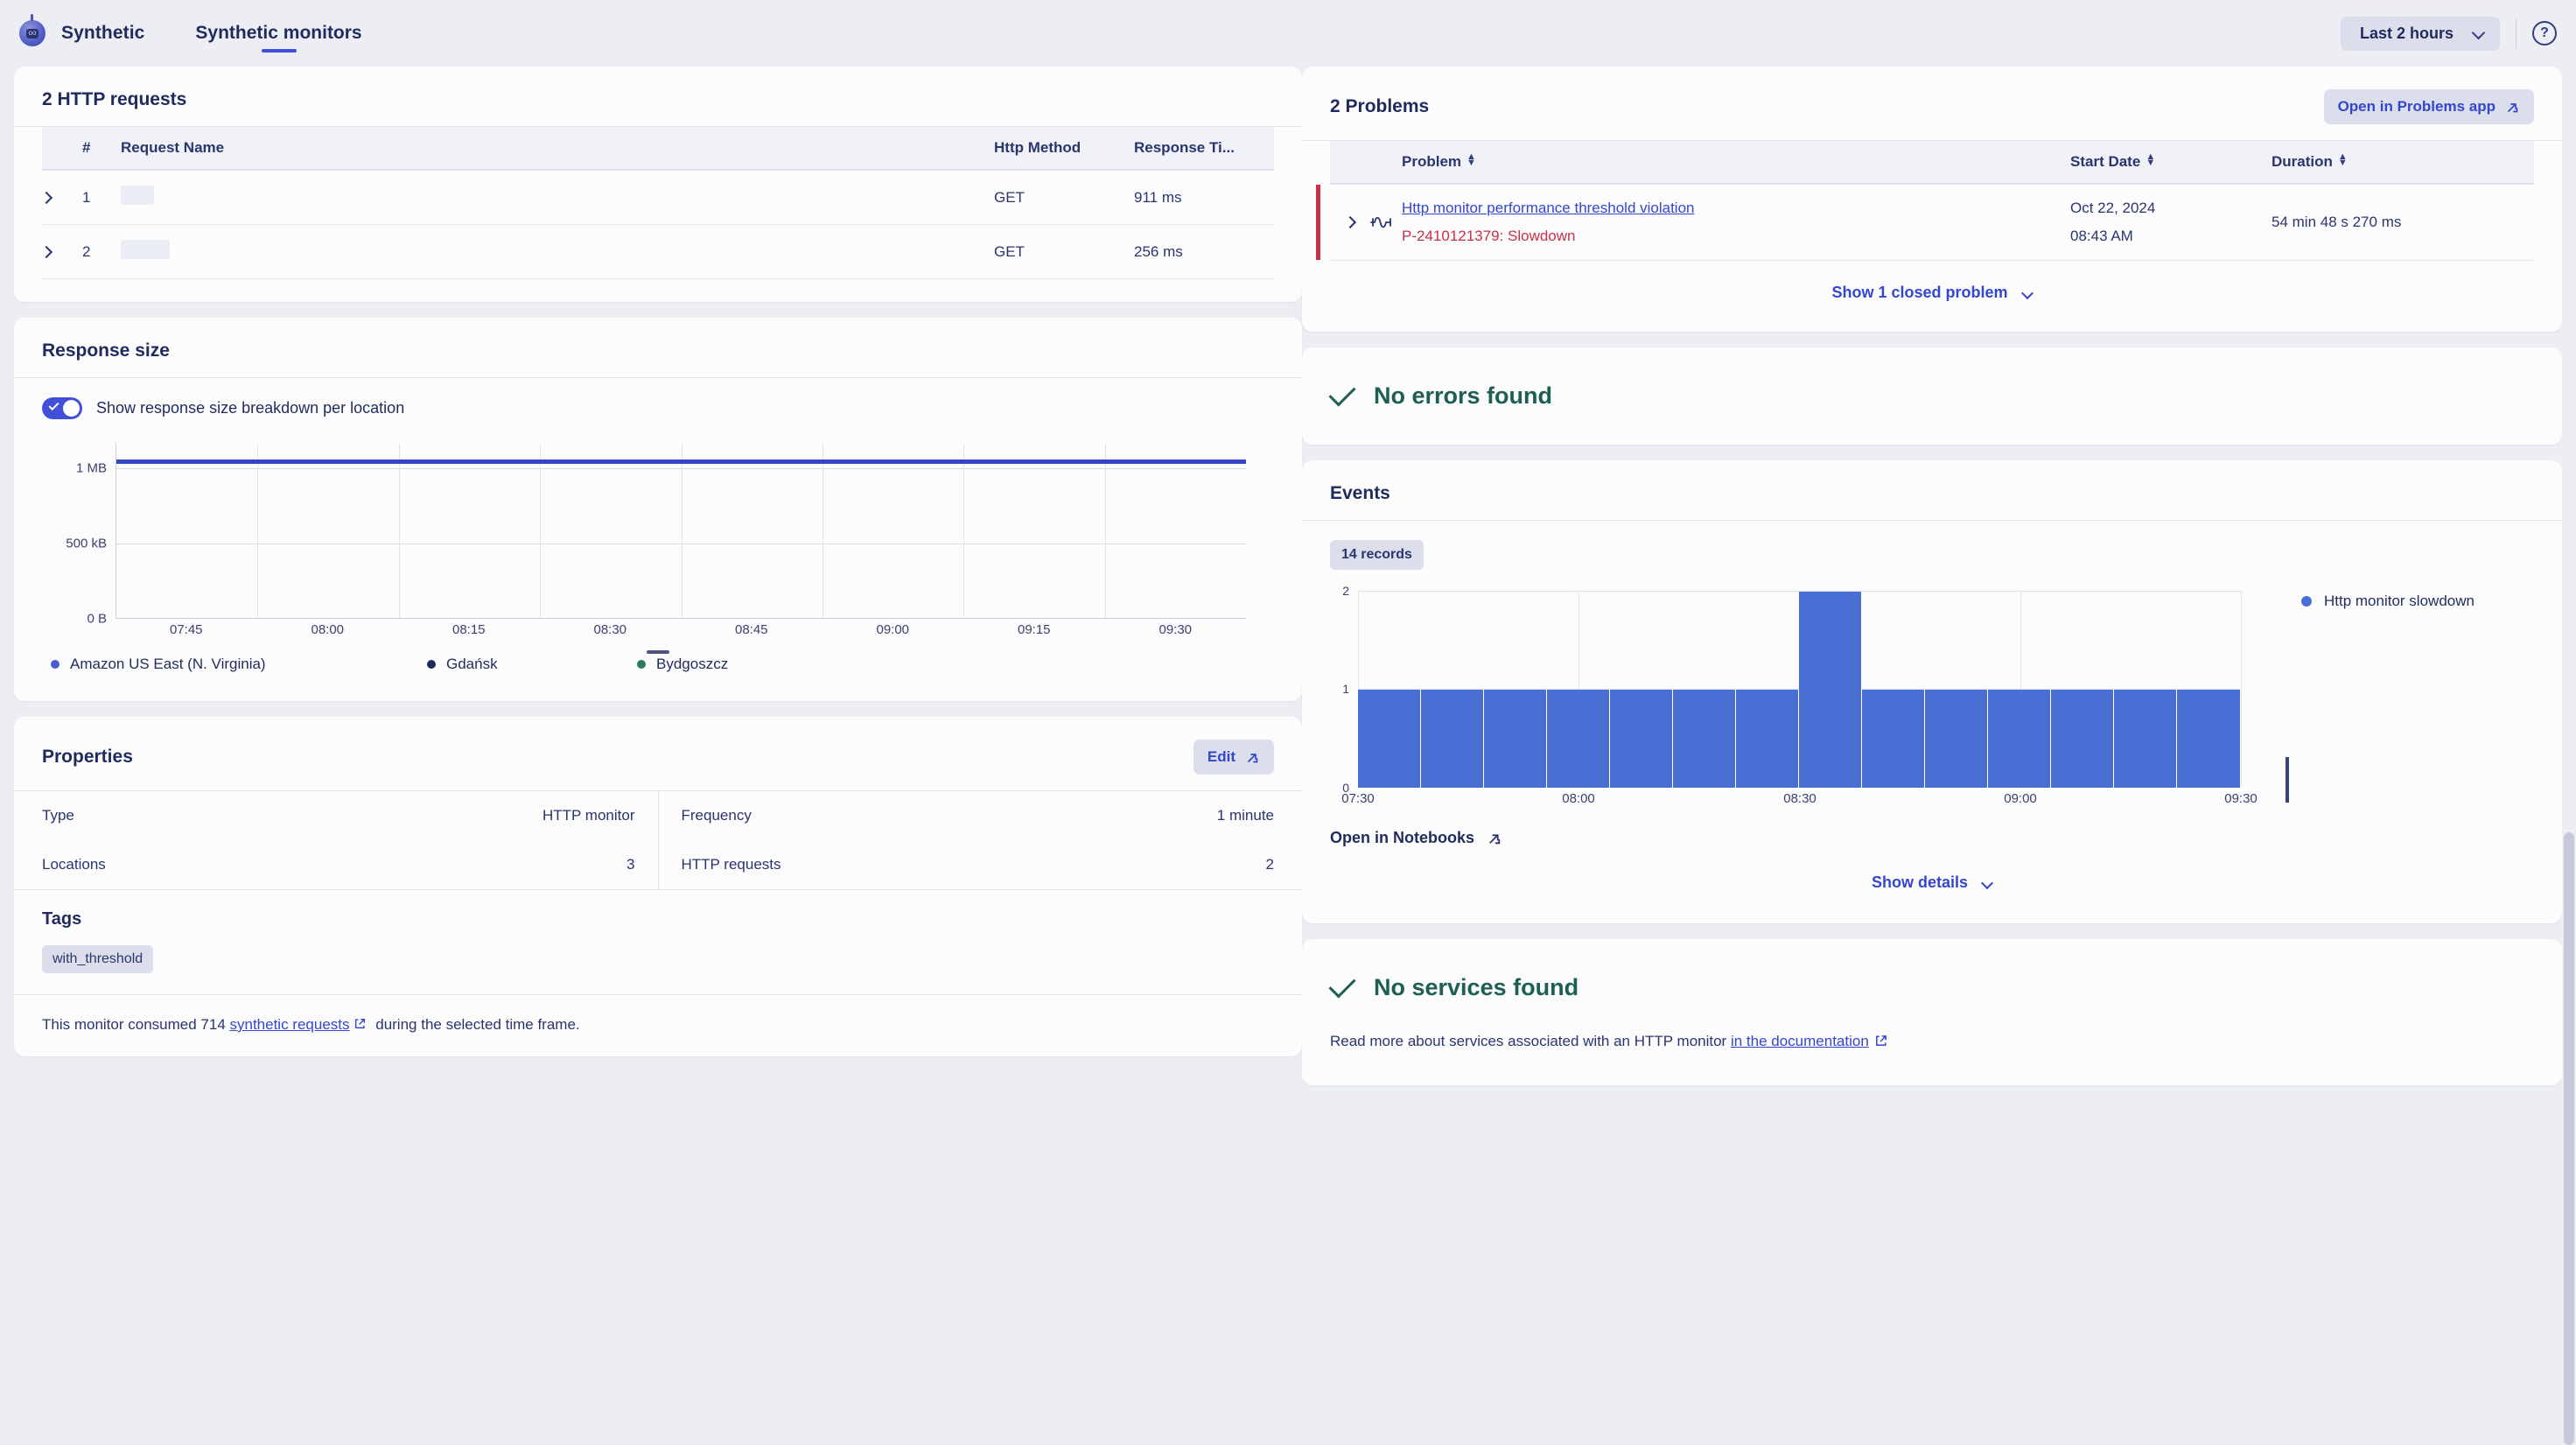  I want to click on property-label: HTTP requests, so click(731, 864).